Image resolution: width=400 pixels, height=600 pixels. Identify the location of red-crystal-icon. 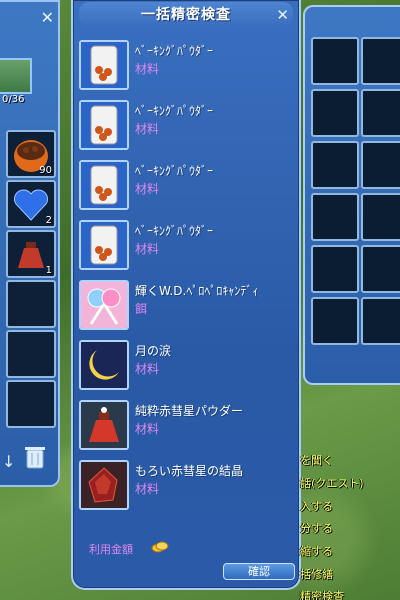
(104, 485).